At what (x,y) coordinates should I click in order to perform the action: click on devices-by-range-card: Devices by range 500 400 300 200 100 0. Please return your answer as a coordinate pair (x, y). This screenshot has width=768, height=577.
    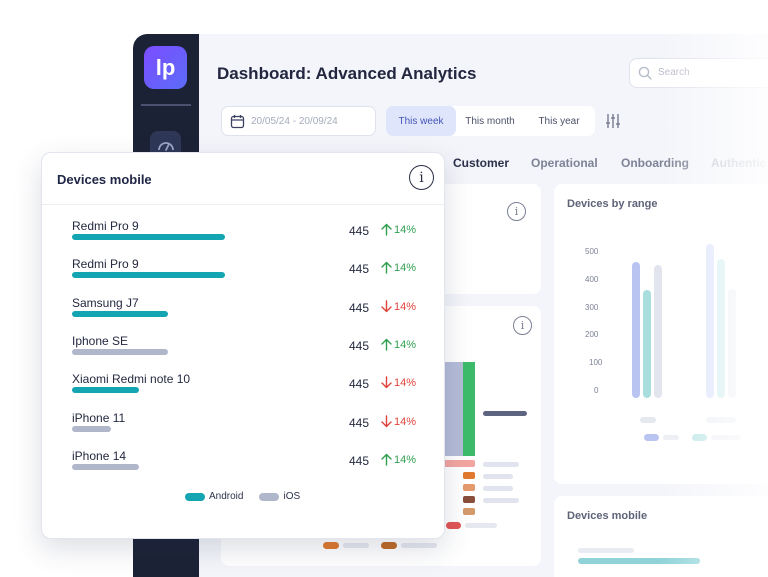
    Looking at the image, I should click on (661, 334).